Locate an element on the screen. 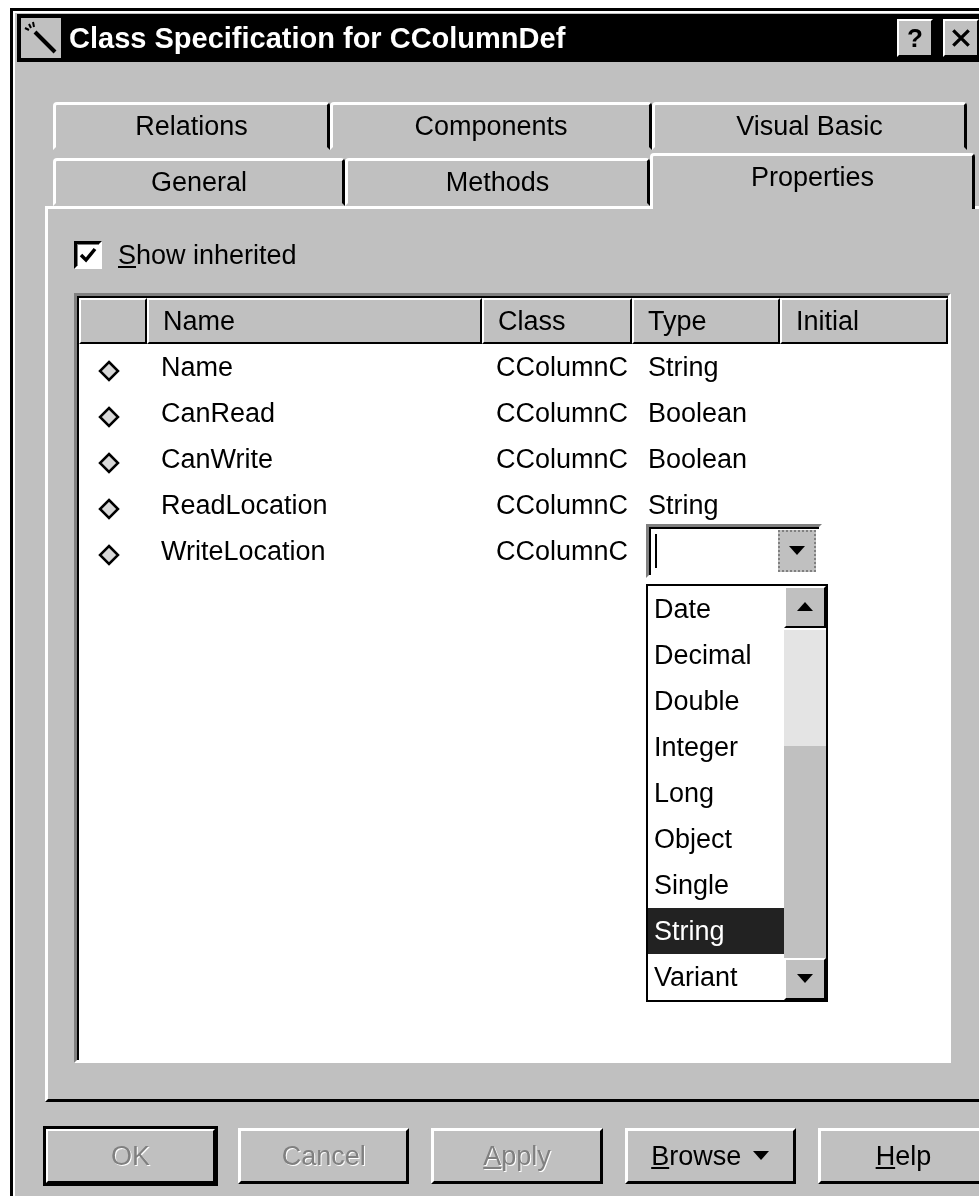 The height and width of the screenshot is (1196, 979). scroll-thumb is located at coordinates (805, 687).